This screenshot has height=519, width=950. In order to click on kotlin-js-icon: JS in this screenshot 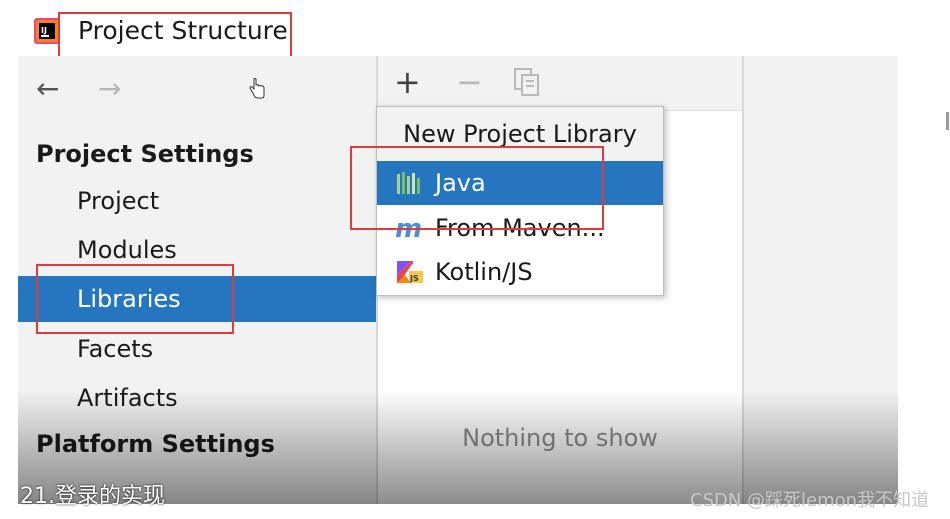, I will do `click(410, 272)`.